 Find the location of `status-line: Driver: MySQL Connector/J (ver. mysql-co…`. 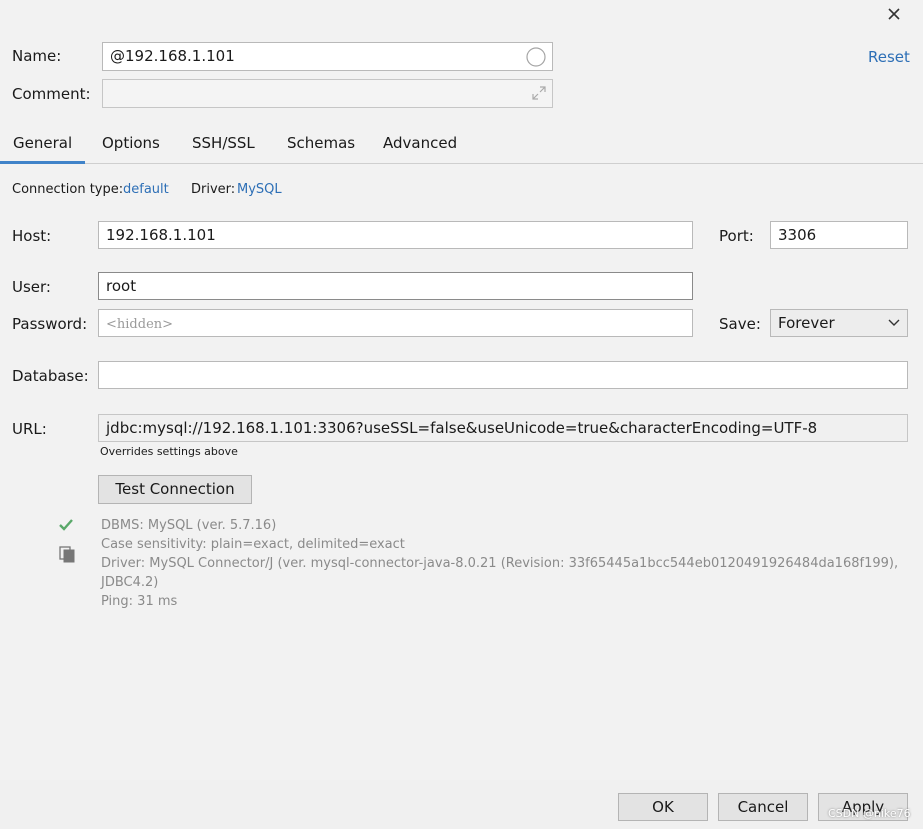

status-line: Driver: MySQL Connector/J (ver. mysql-co… is located at coordinates (500, 563).